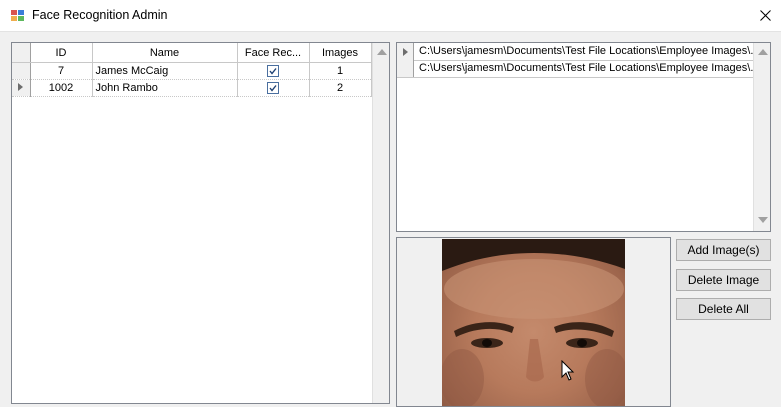  Describe the element at coordinates (340, 88) in the screenshot. I see `cell-images: 2` at that location.